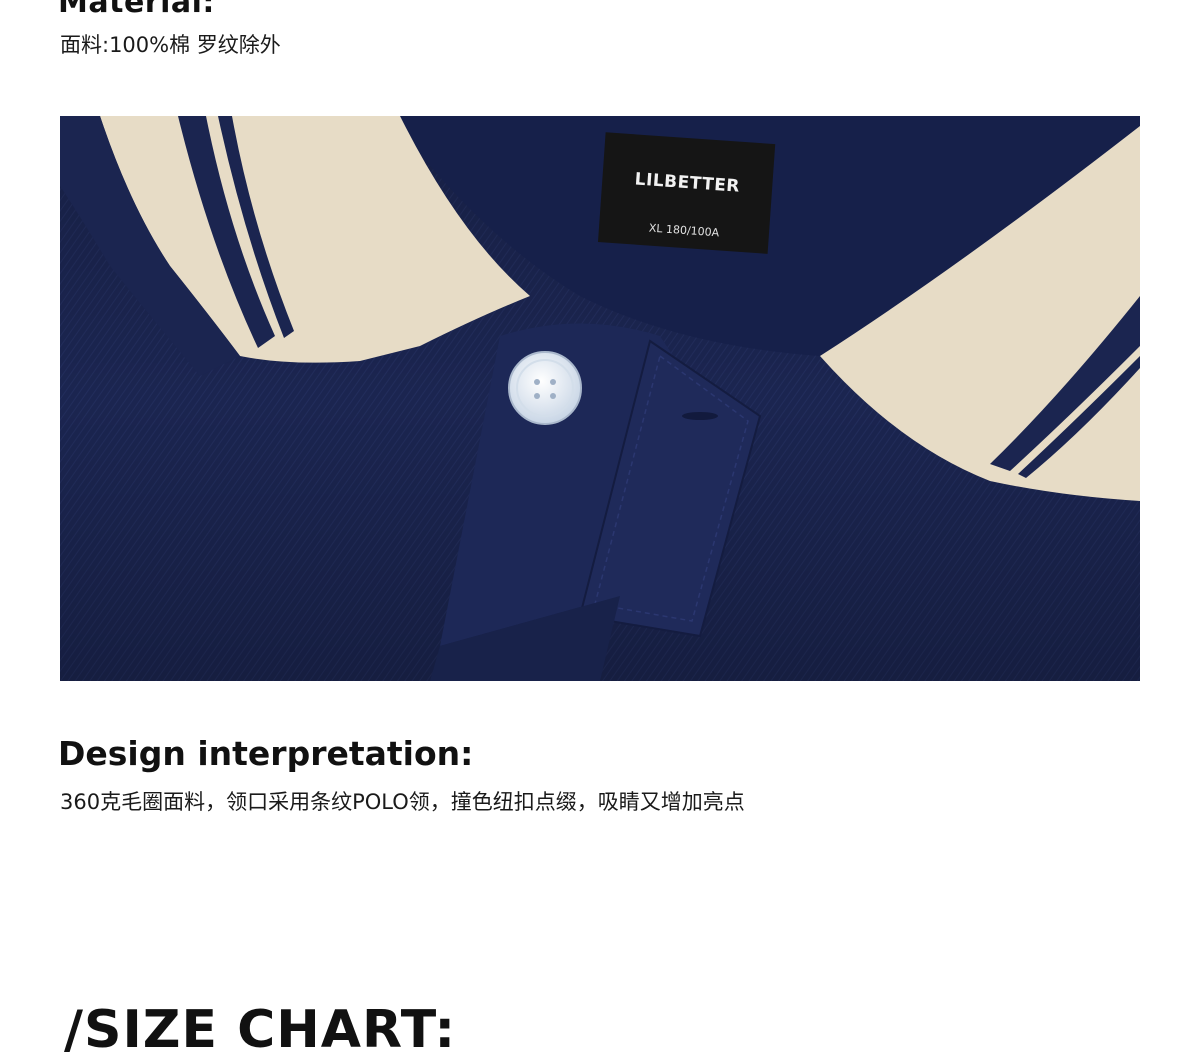 This screenshot has height=1060, width=1200. I want to click on design-heading: Design interpretation:, so click(266, 753).